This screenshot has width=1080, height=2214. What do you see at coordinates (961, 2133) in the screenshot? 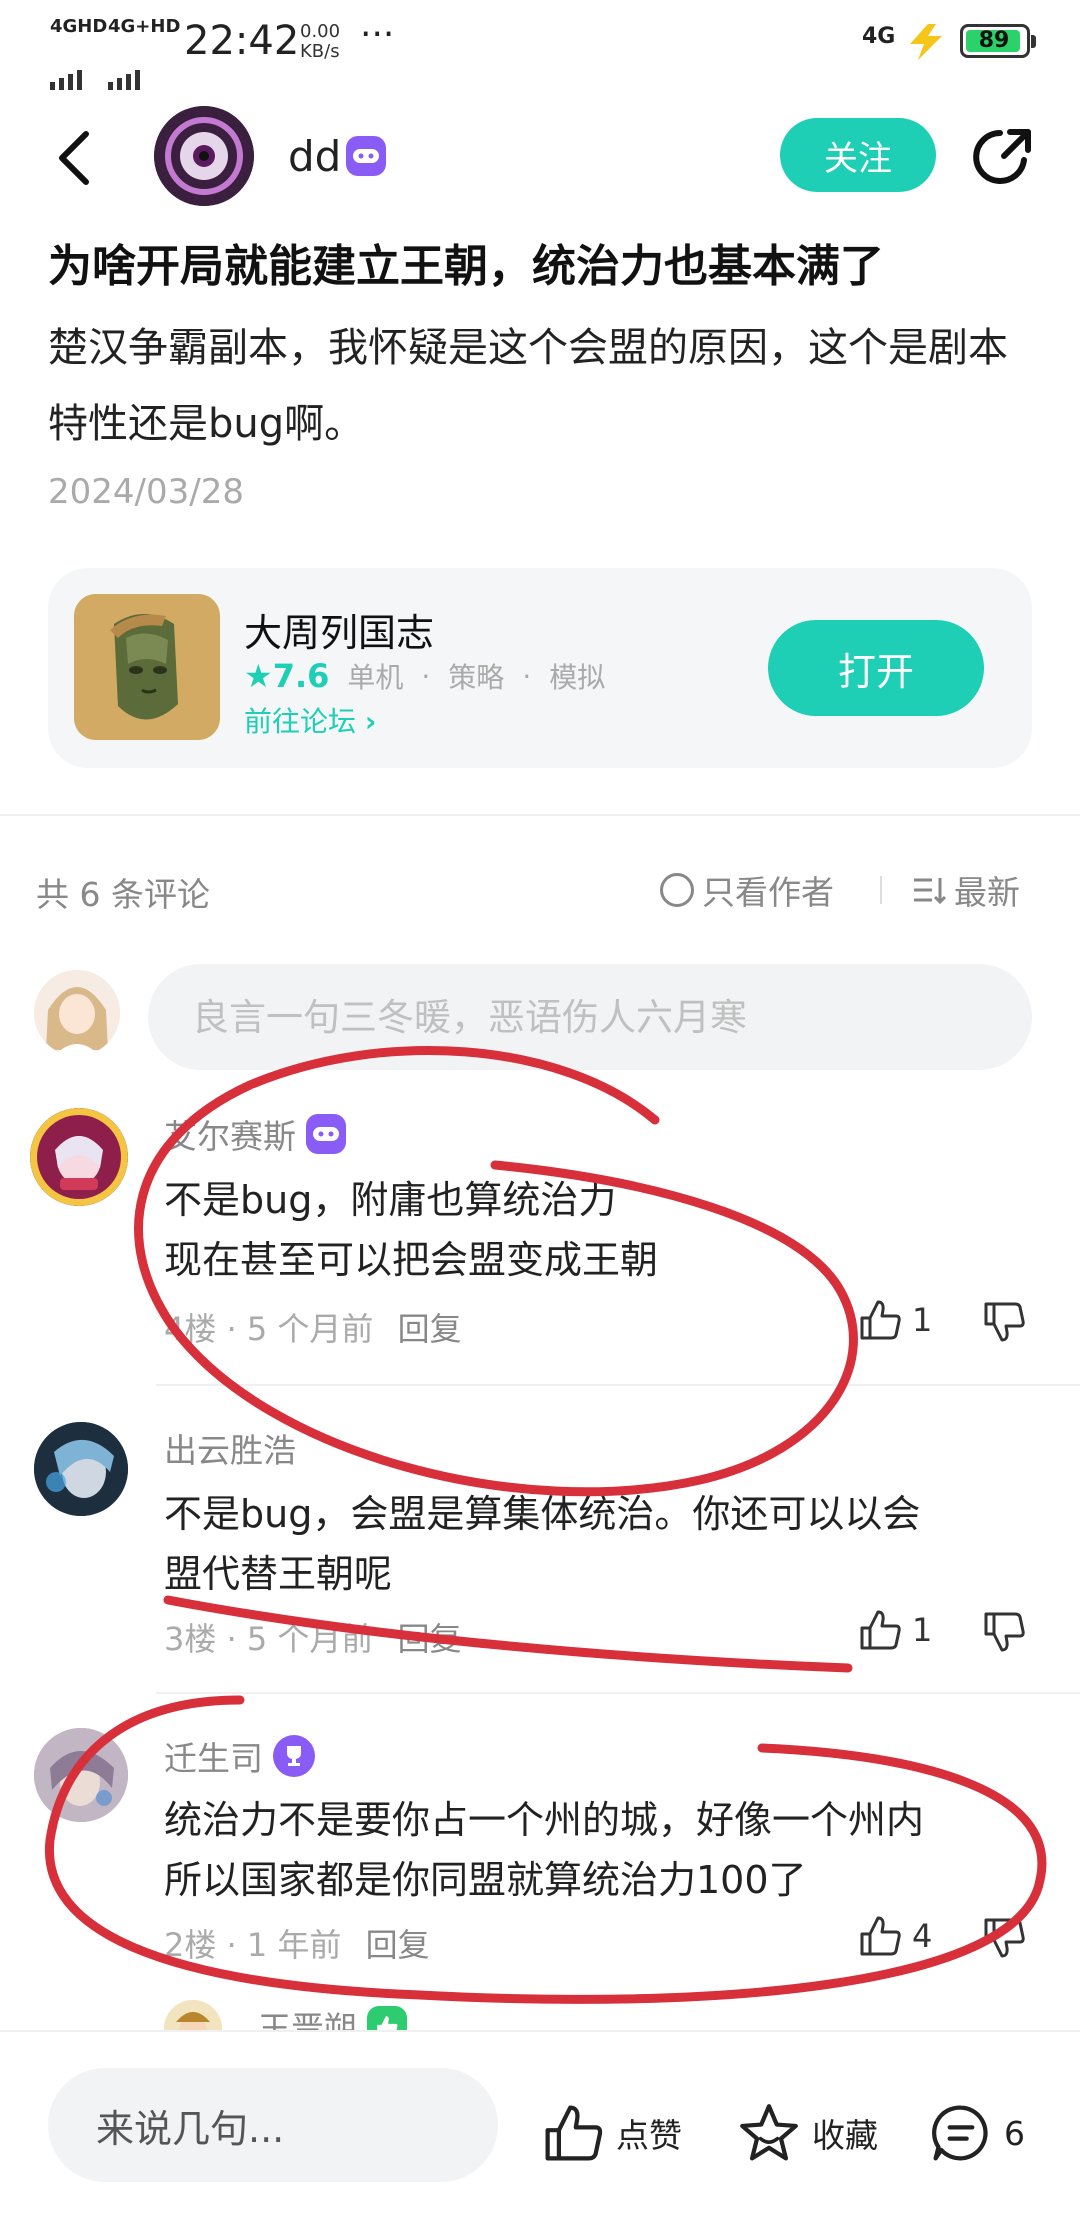
I see `comment-bubble-icon` at bounding box center [961, 2133].